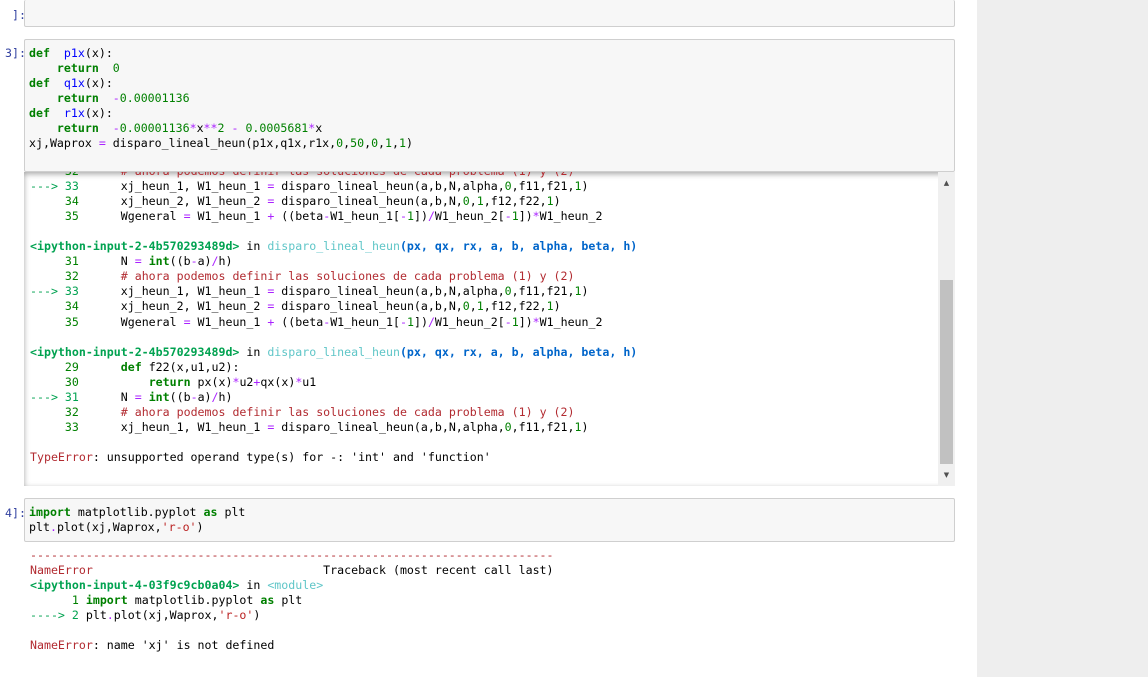 The height and width of the screenshot is (677, 1148). I want to click on code-line: 1 import matplotlib.pyplot as plt, so click(166, 600).